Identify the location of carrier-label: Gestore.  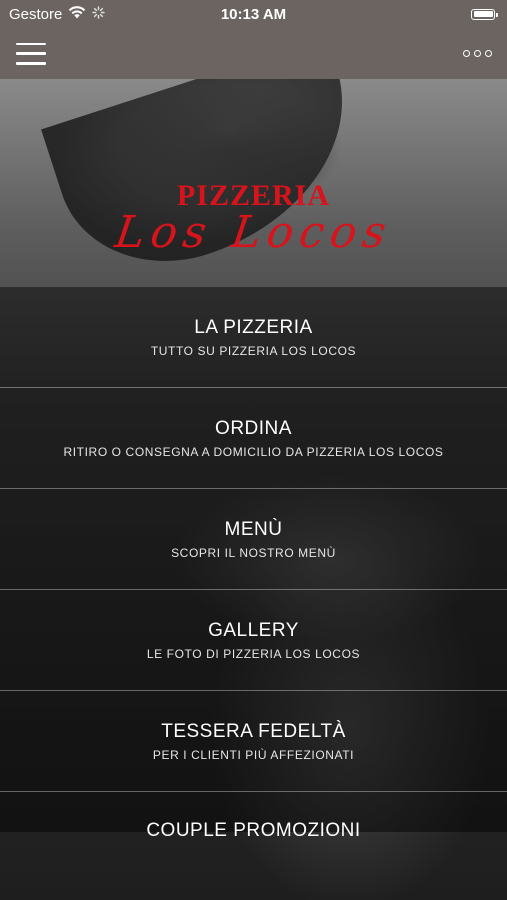
(36, 14).